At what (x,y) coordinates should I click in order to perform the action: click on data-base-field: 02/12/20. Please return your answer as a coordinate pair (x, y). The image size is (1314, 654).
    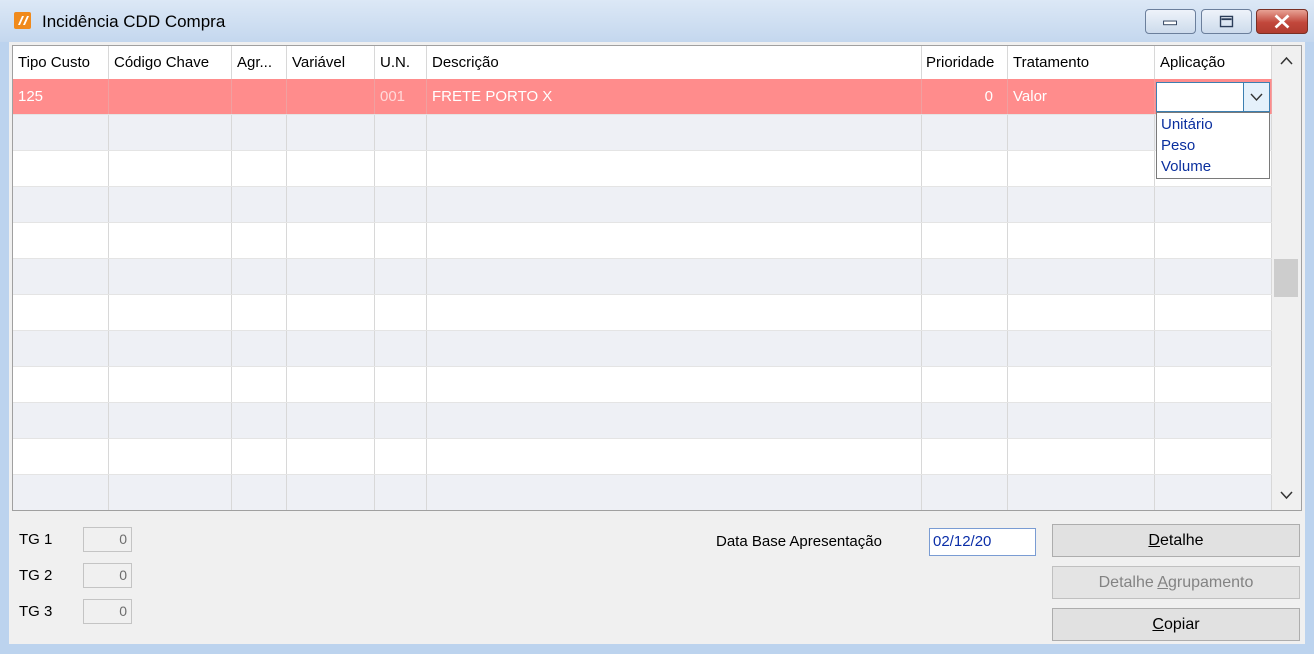
    Looking at the image, I should click on (982, 542).